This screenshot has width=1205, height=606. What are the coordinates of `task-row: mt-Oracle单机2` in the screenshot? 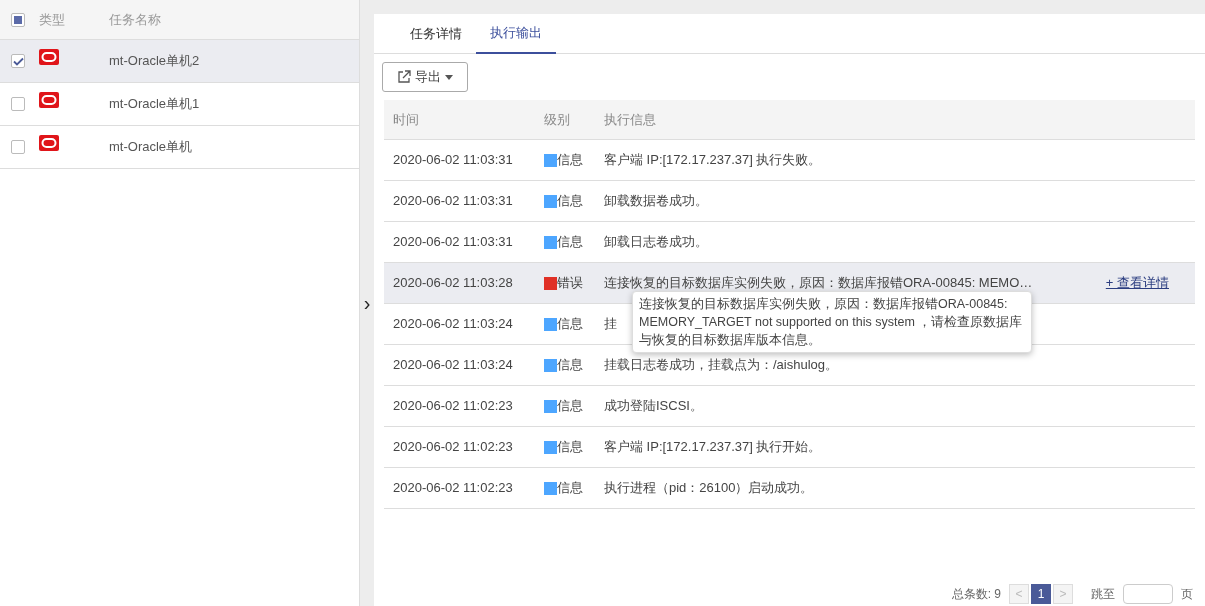 It's located at (179, 61).